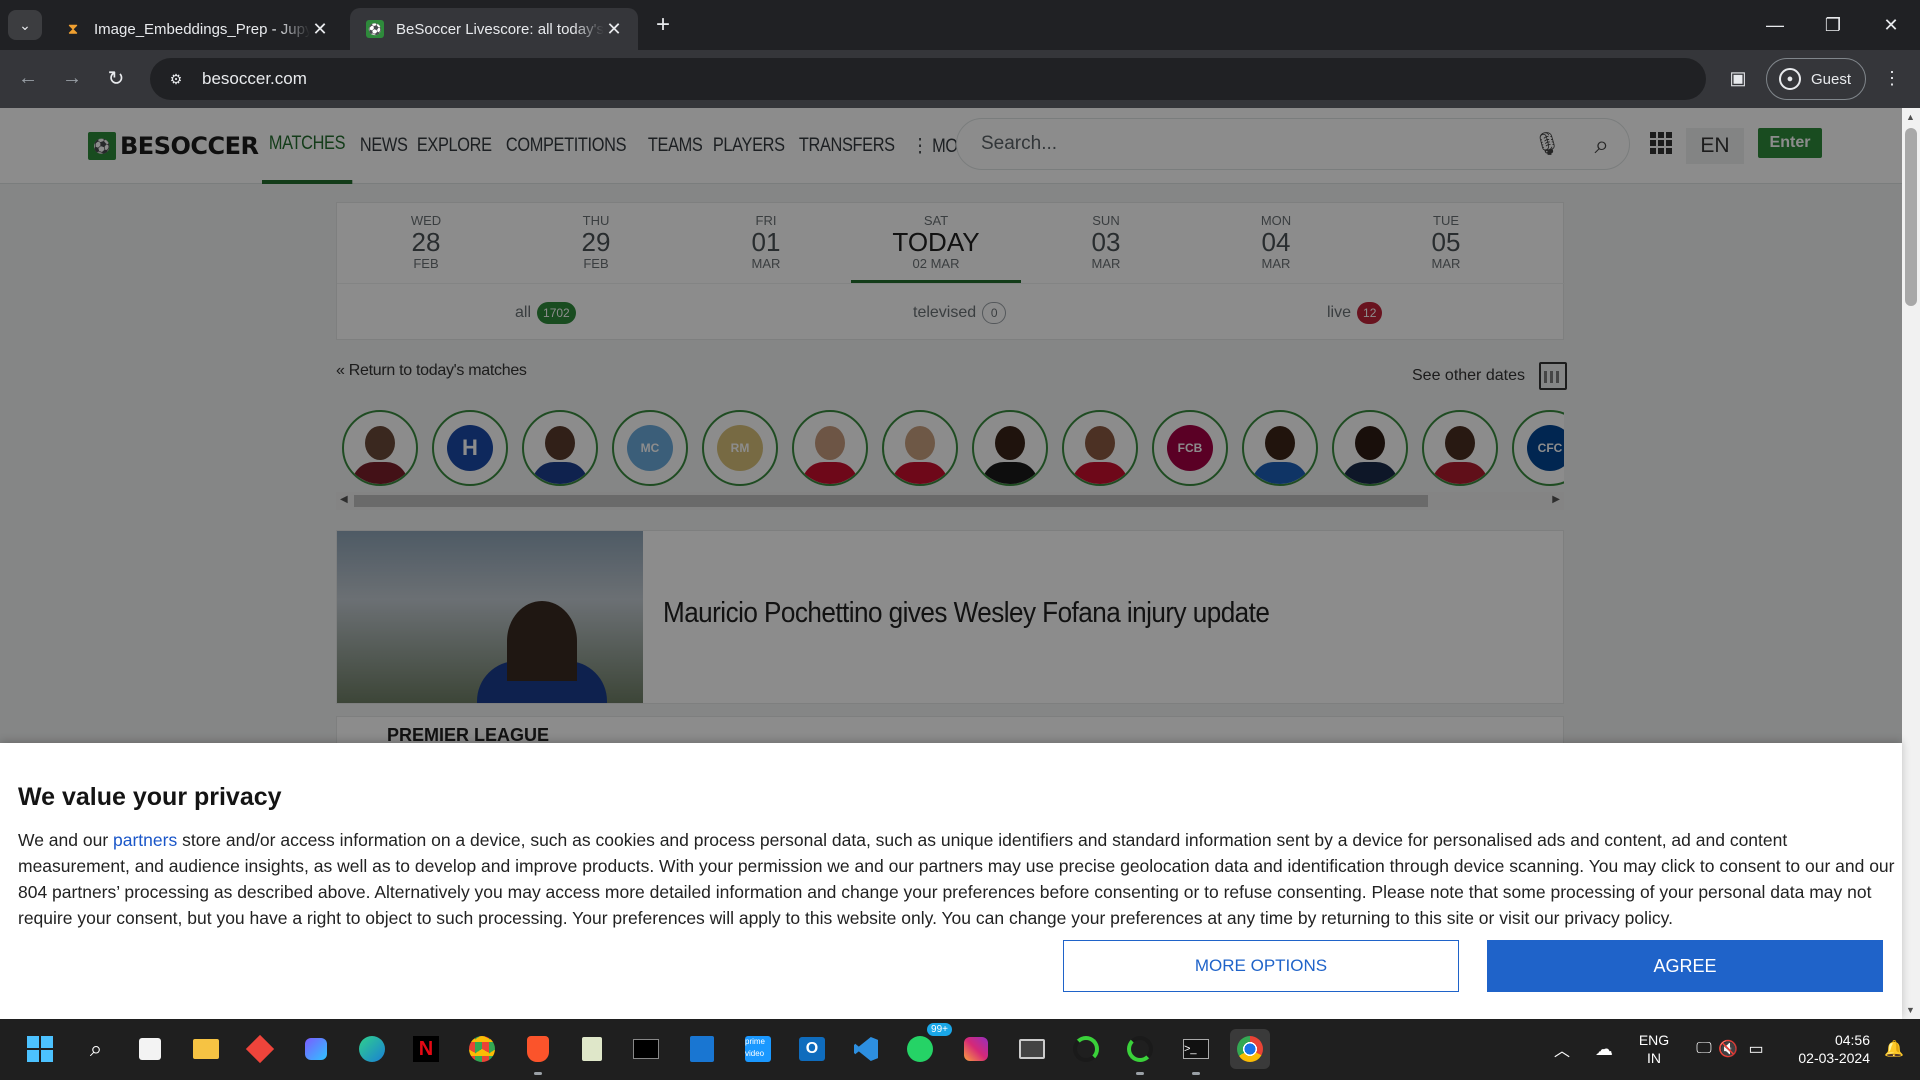  I want to click on partners-link: partners, so click(145, 840).